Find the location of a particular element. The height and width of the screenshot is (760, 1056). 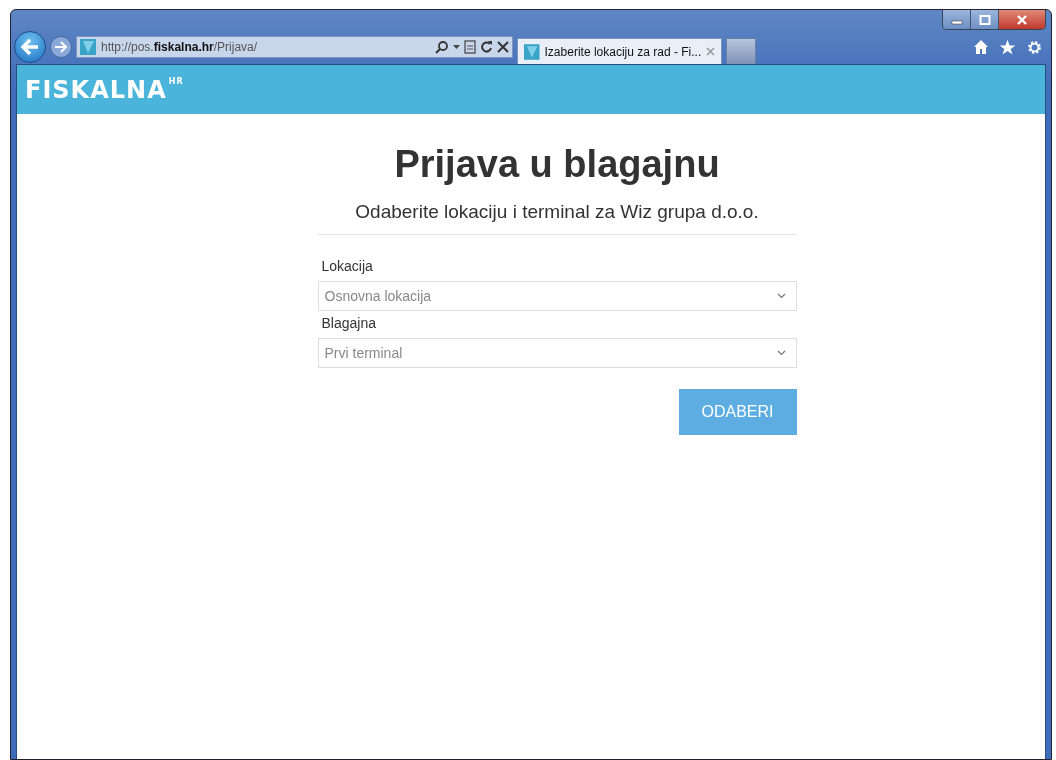

maximize-button is located at coordinates (985, 19).